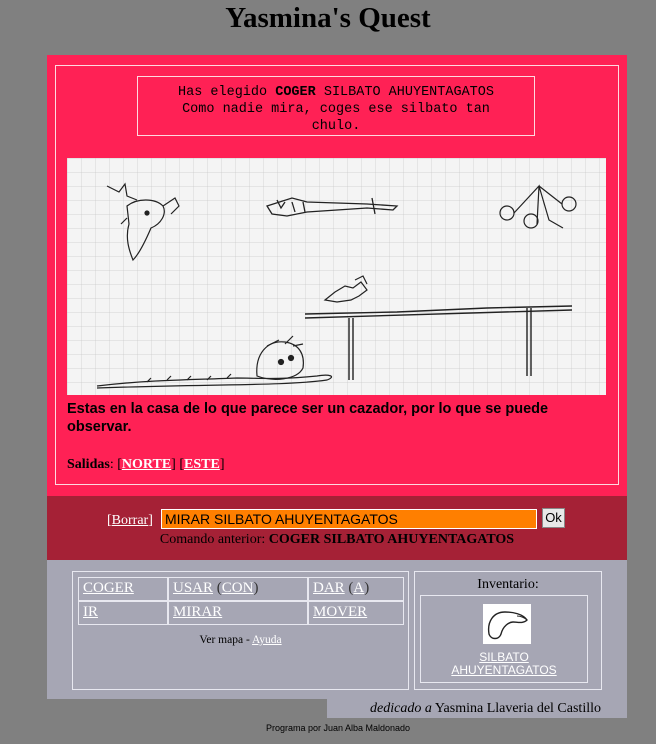  I want to click on command-input: MIRAR SILBATO AHUYENTAGATOS, so click(349, 519).